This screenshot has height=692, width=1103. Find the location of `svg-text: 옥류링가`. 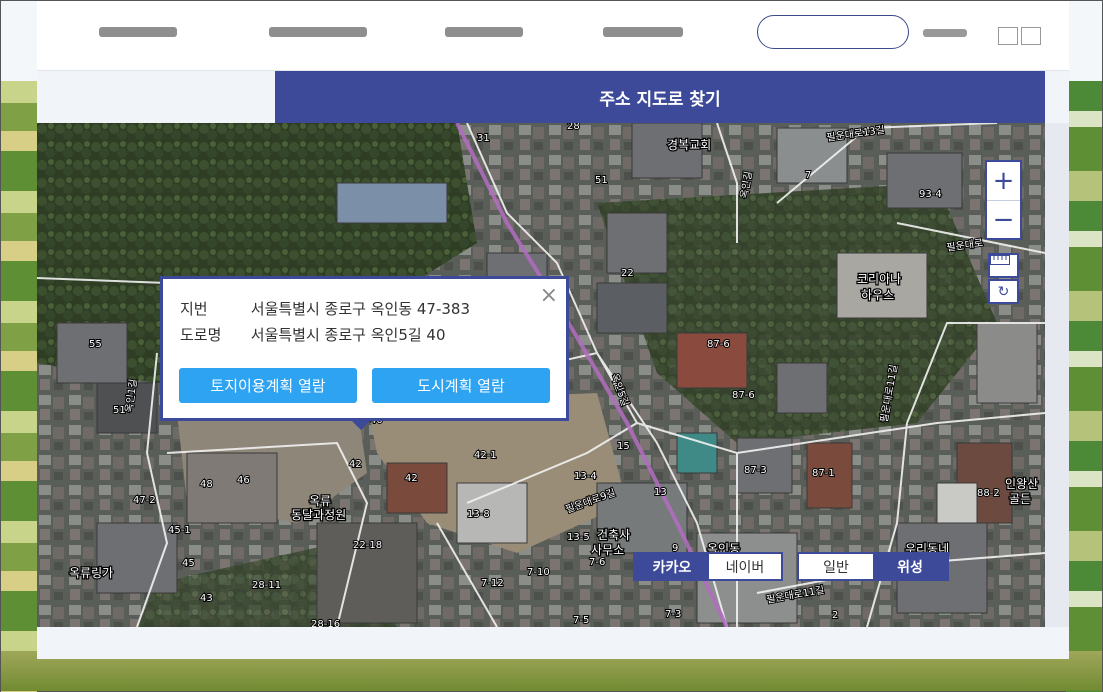

svg-text: 옥류링가 is located at coordinates (91, 573).